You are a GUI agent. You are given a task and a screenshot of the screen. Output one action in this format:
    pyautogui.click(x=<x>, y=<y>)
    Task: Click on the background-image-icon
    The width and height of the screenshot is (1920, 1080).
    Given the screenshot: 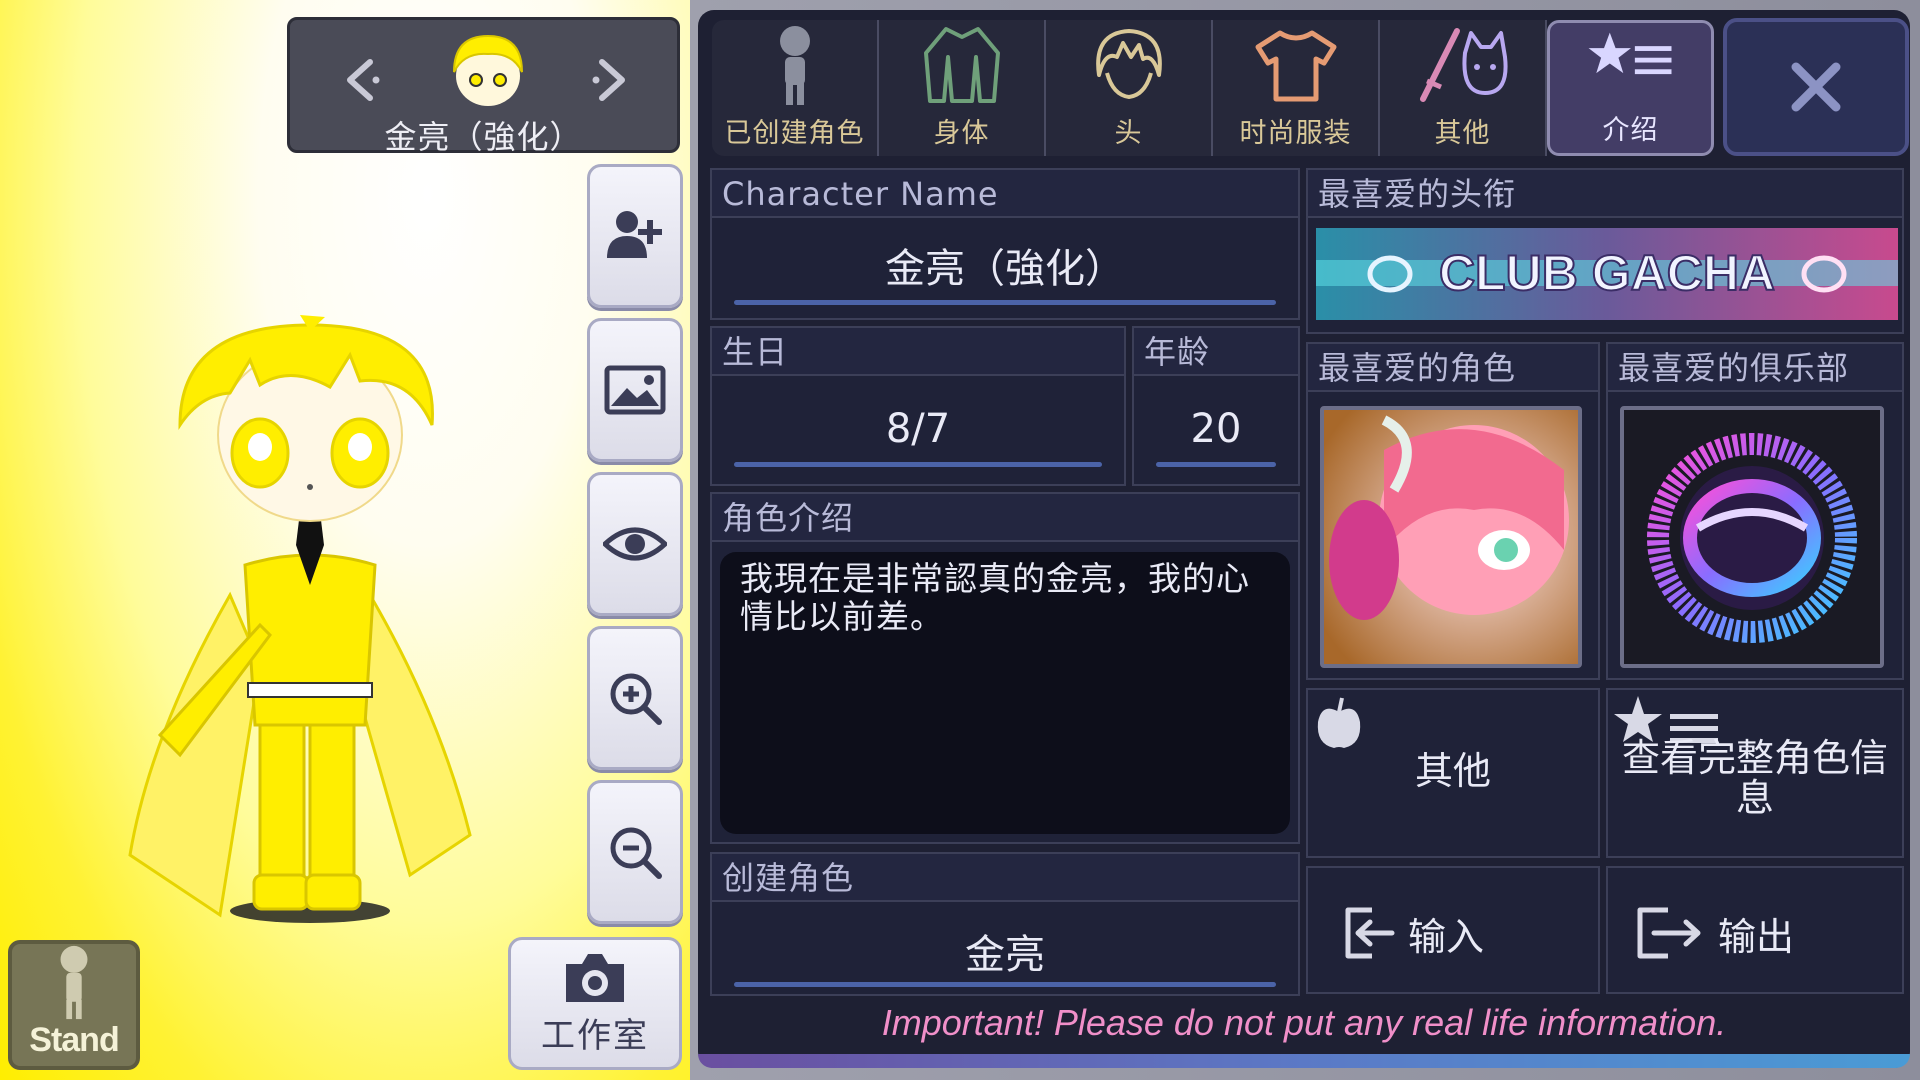 What is the action you would take?
    pyautogui.click(x=635, y=390)
    